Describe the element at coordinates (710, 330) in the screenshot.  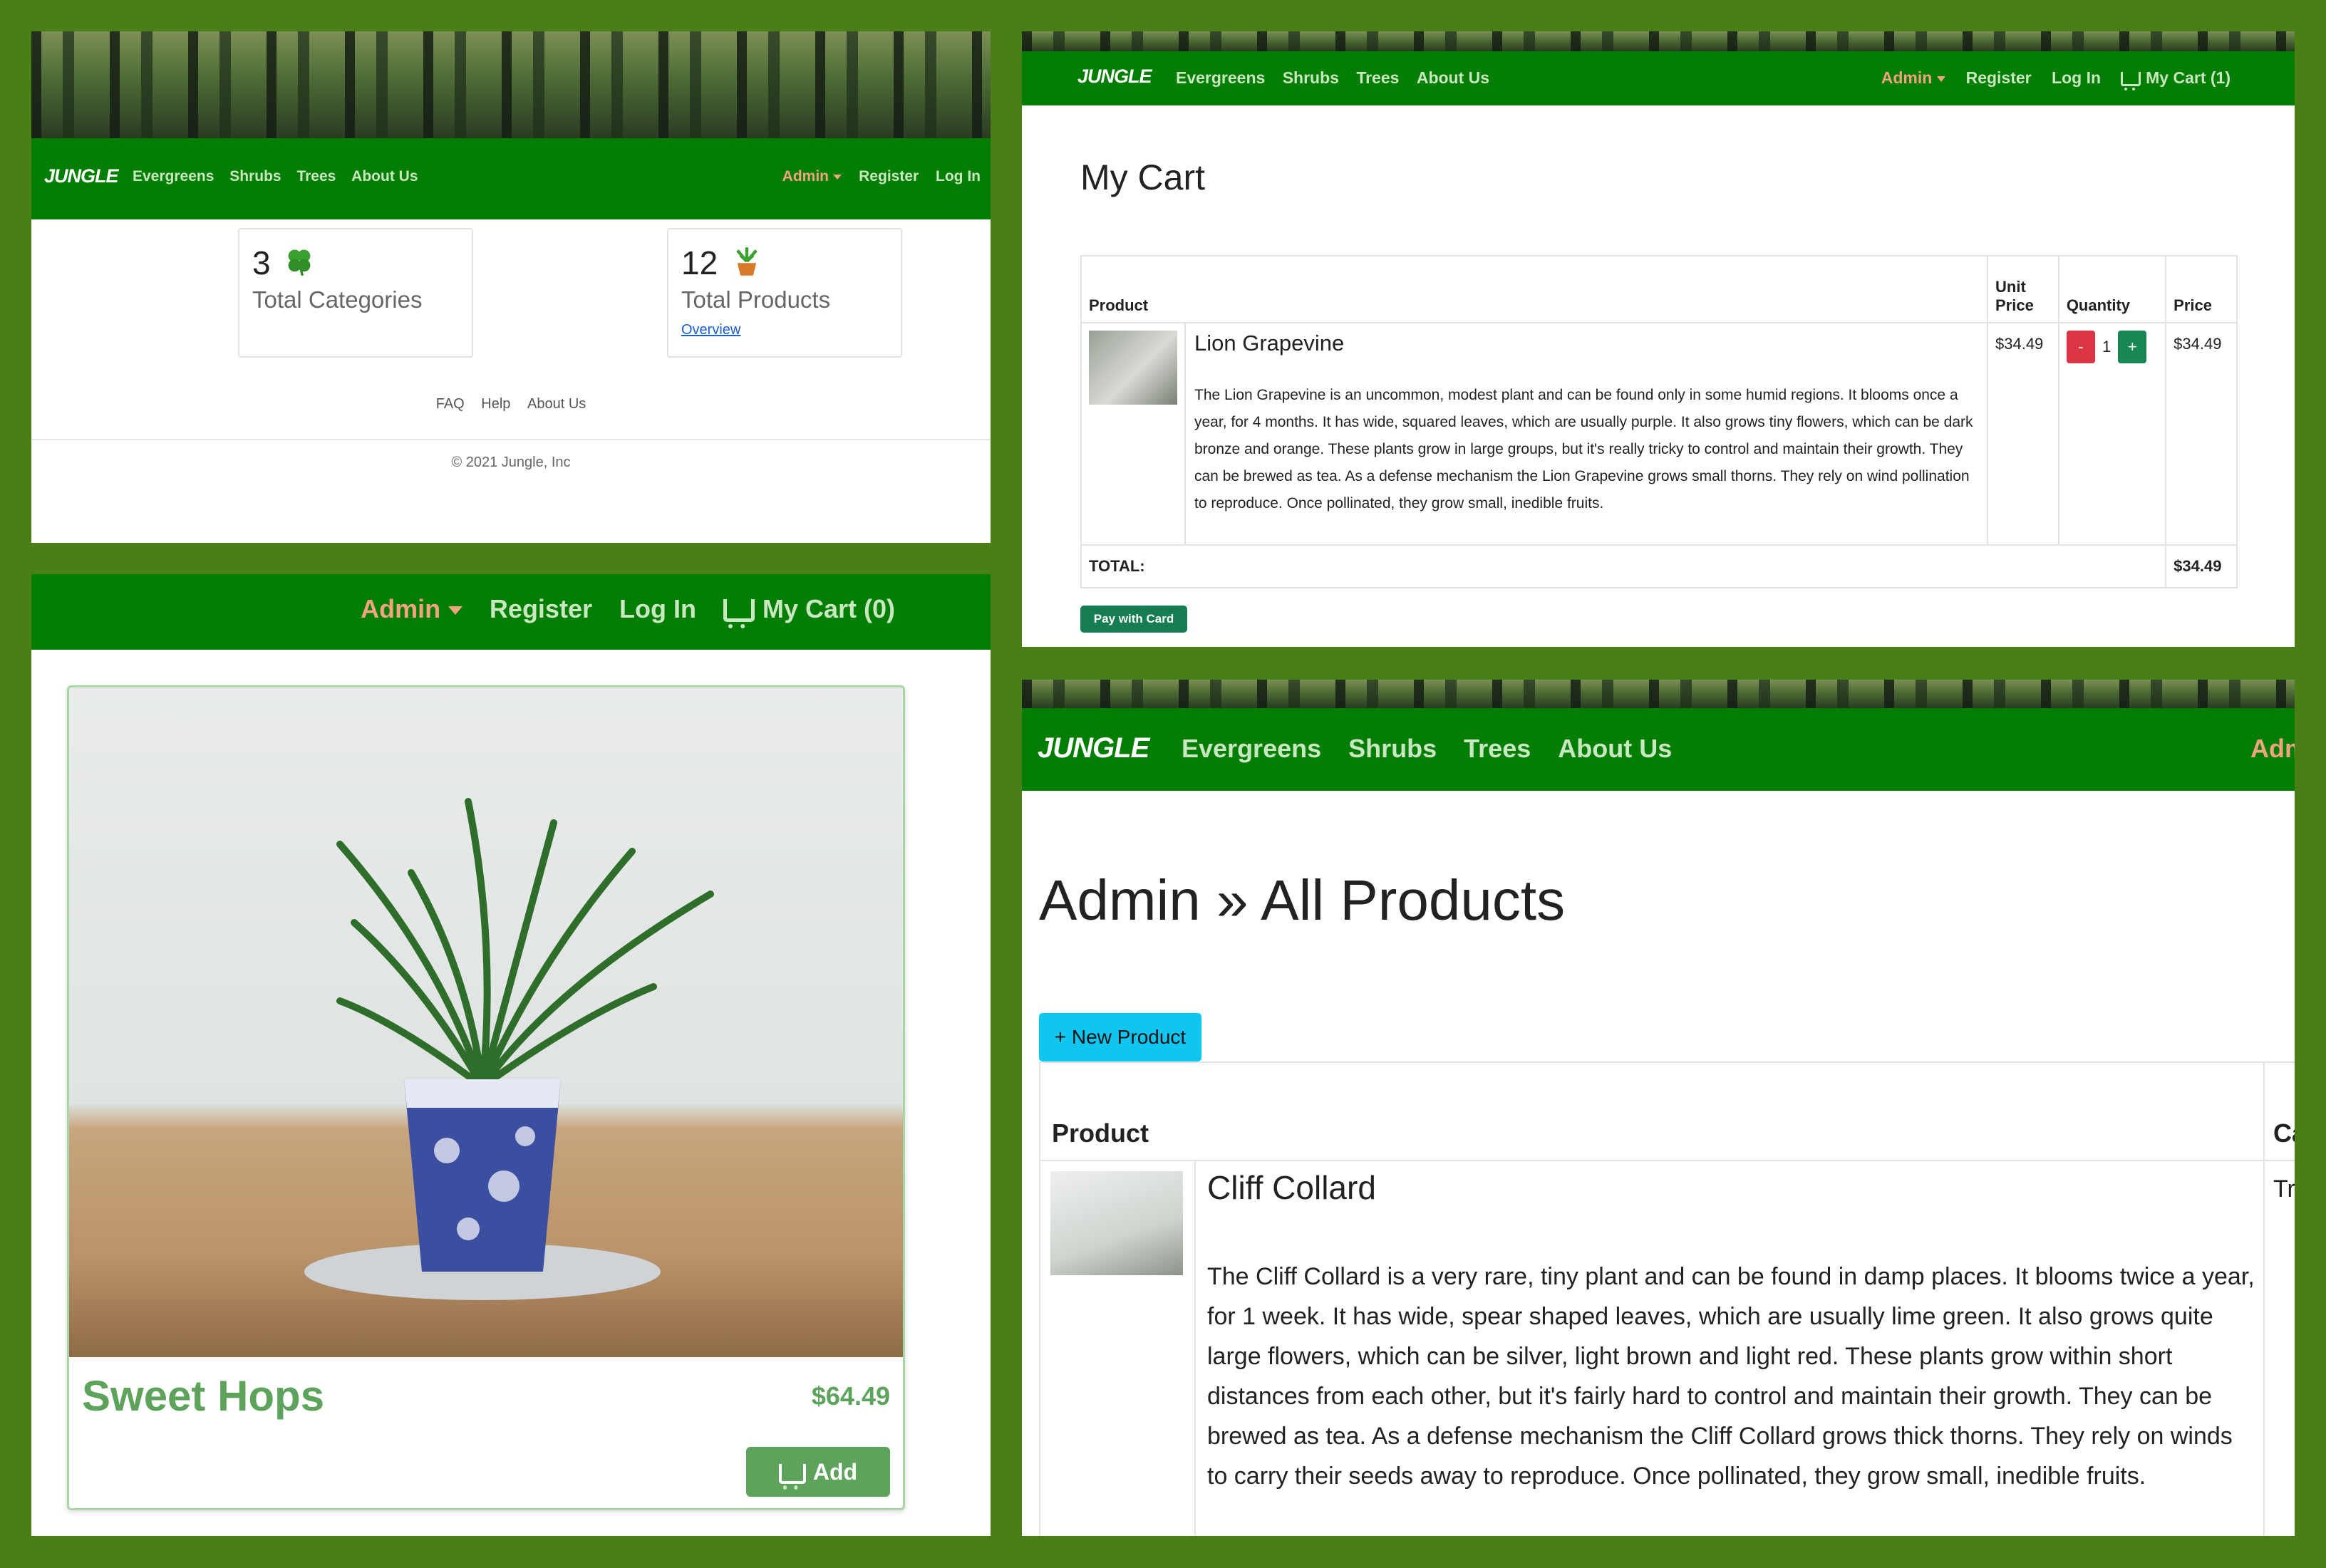
I see `overview-link: Overview` at that location.